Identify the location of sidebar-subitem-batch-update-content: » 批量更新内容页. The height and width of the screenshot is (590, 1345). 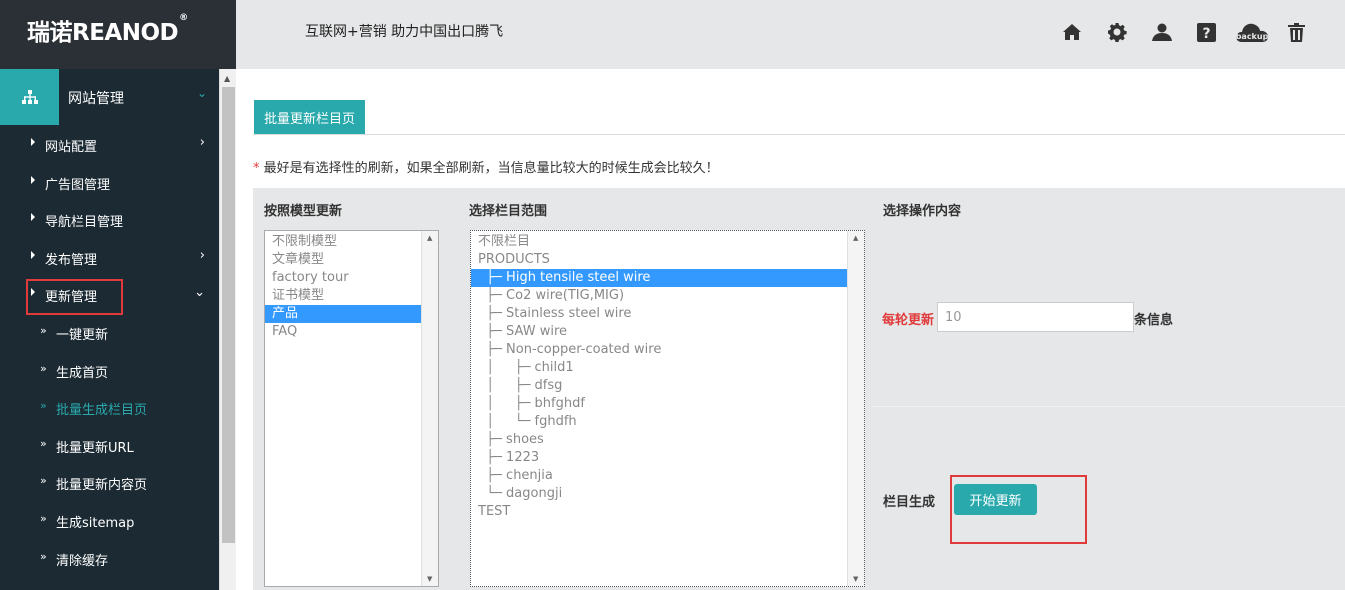
(109, 482).